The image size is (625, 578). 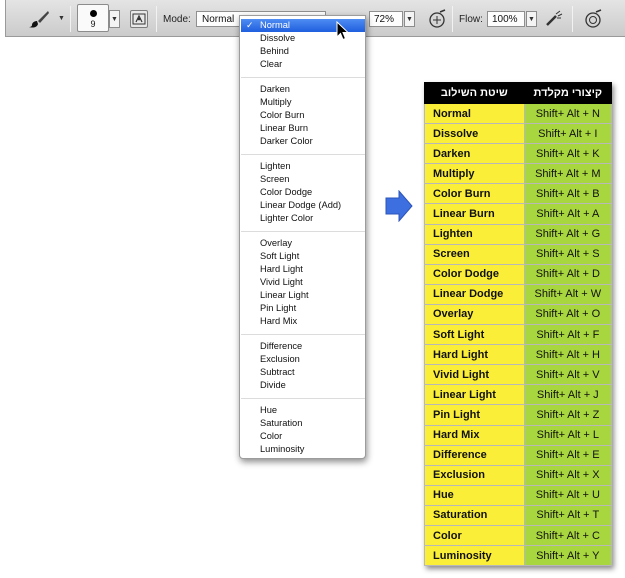 I want to click on menu-item: Overlay, so click(x=303, y=243).